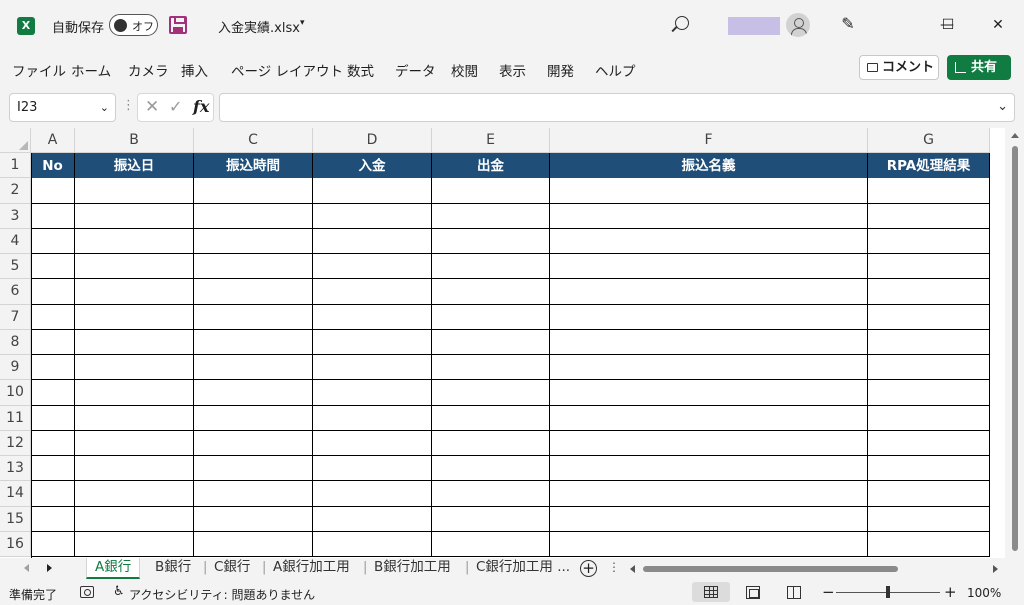 Image resolution: width=1024 pixels, height=605 pixels. I want to click on scroll-left-icon, so click(632, 569).